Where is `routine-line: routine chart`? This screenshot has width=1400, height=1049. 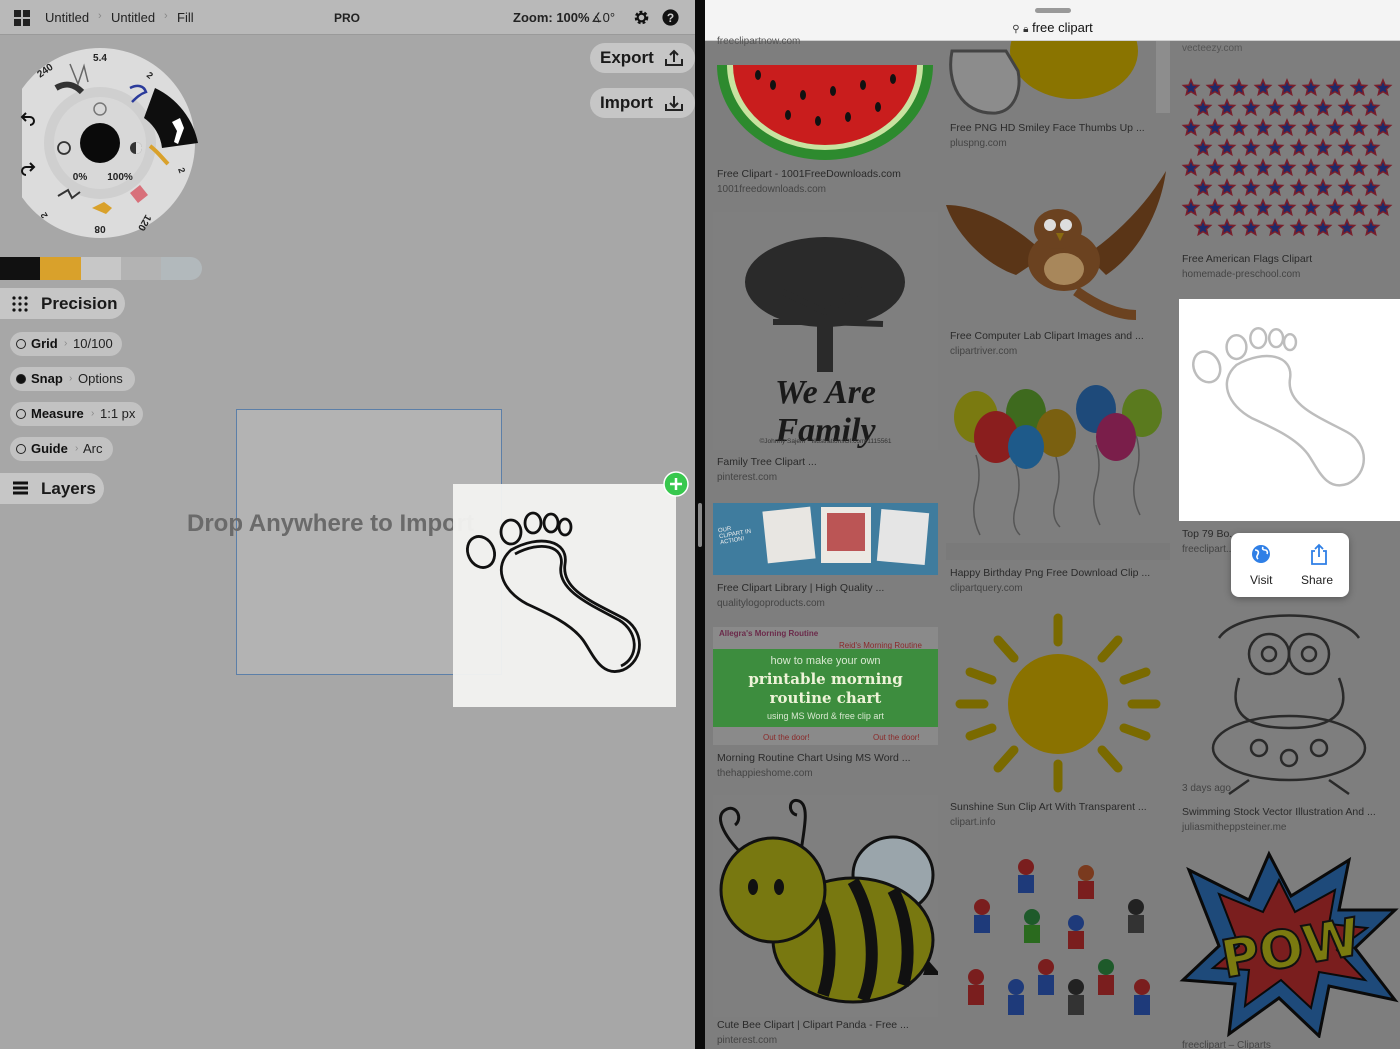
routine-line: routine chart is located at coordinates (825, 698).